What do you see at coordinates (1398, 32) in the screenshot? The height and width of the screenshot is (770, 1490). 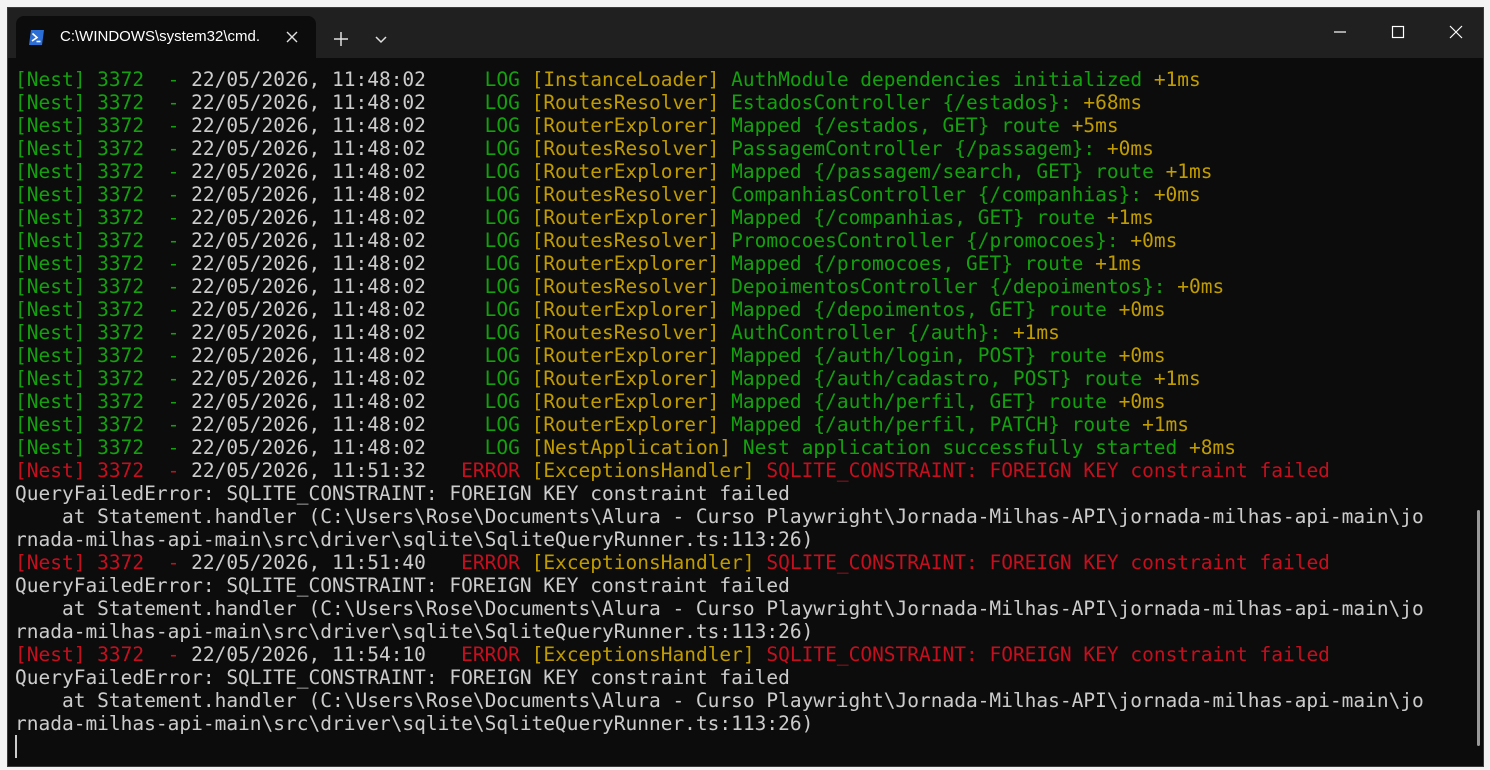 I see `maximize-button` at bounding box center [1398, 32].